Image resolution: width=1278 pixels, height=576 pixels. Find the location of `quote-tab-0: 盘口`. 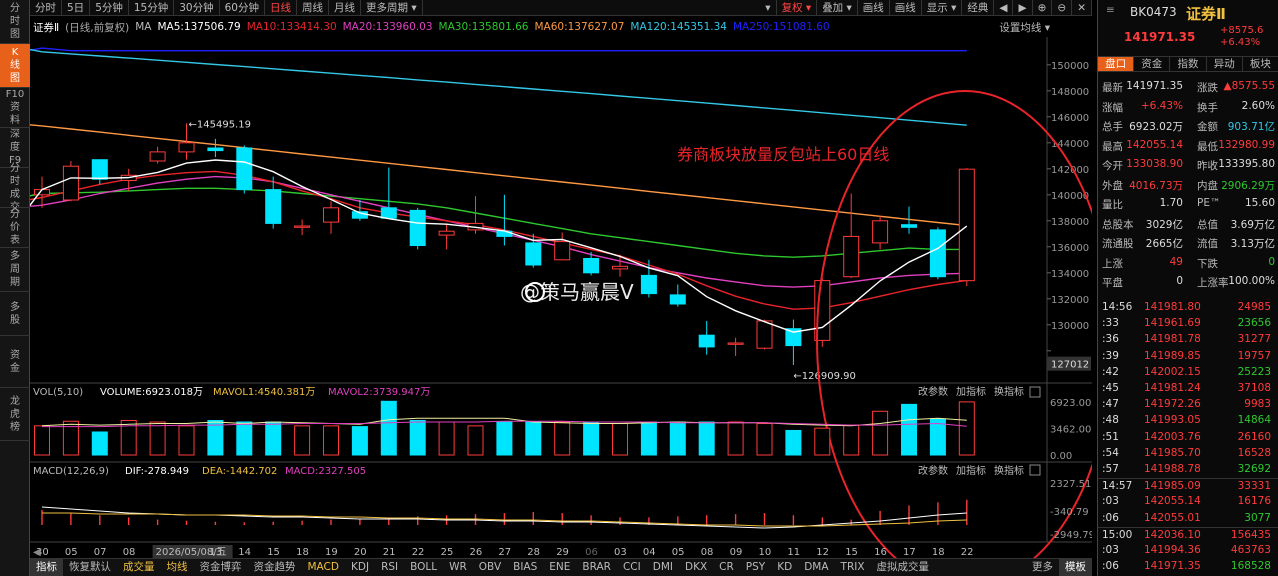

quote-tab-0: 盘口 is located at coordinates (1116, 64).